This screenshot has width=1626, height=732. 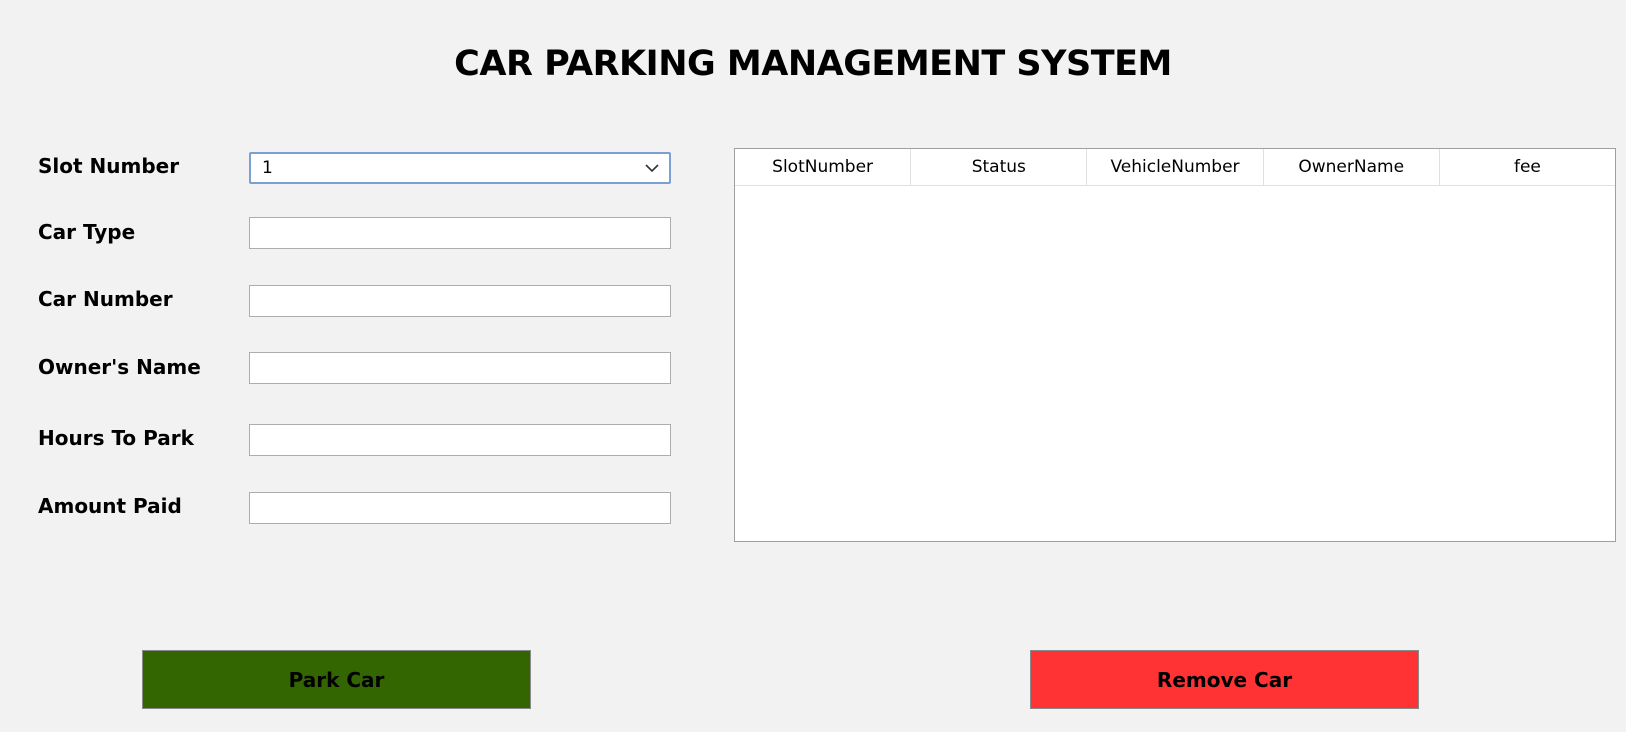 What do you see at coordinates (1352, 167) in the screenshot?
I see `column-header-owner-name: OwnerName` at bounding box center [1352, 167].